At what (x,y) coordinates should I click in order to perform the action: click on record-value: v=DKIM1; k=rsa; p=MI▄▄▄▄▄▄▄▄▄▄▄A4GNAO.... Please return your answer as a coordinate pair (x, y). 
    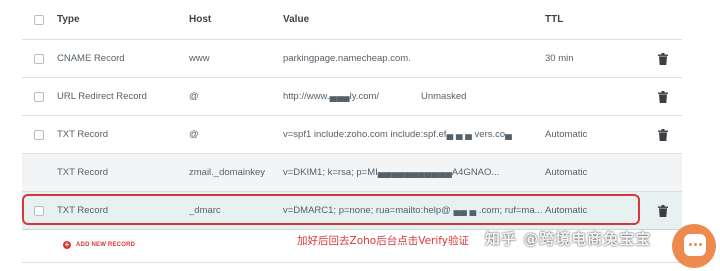
    Looking at the image, I should click on (391, 172).